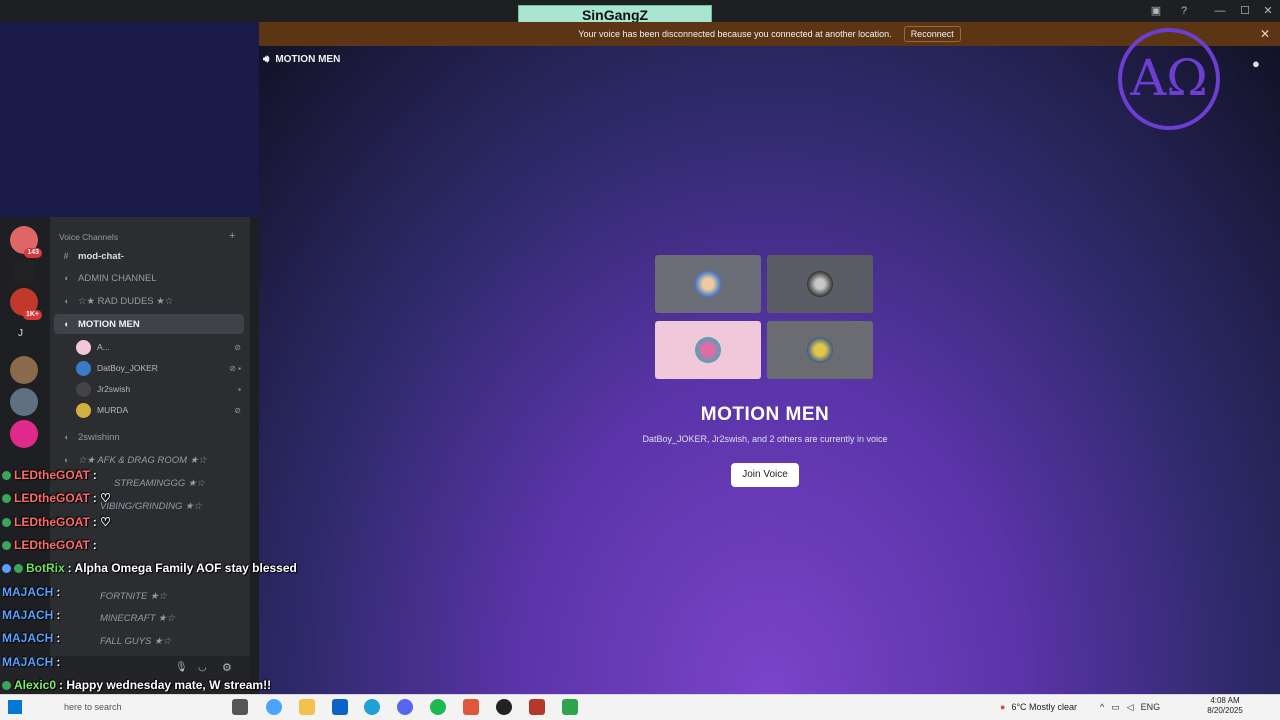 The height and width of the screenshot is (720, 1280). Describe the element at coordinates (1151, 707) in the screenshot. I see `language-indicator: ENG` at that location.